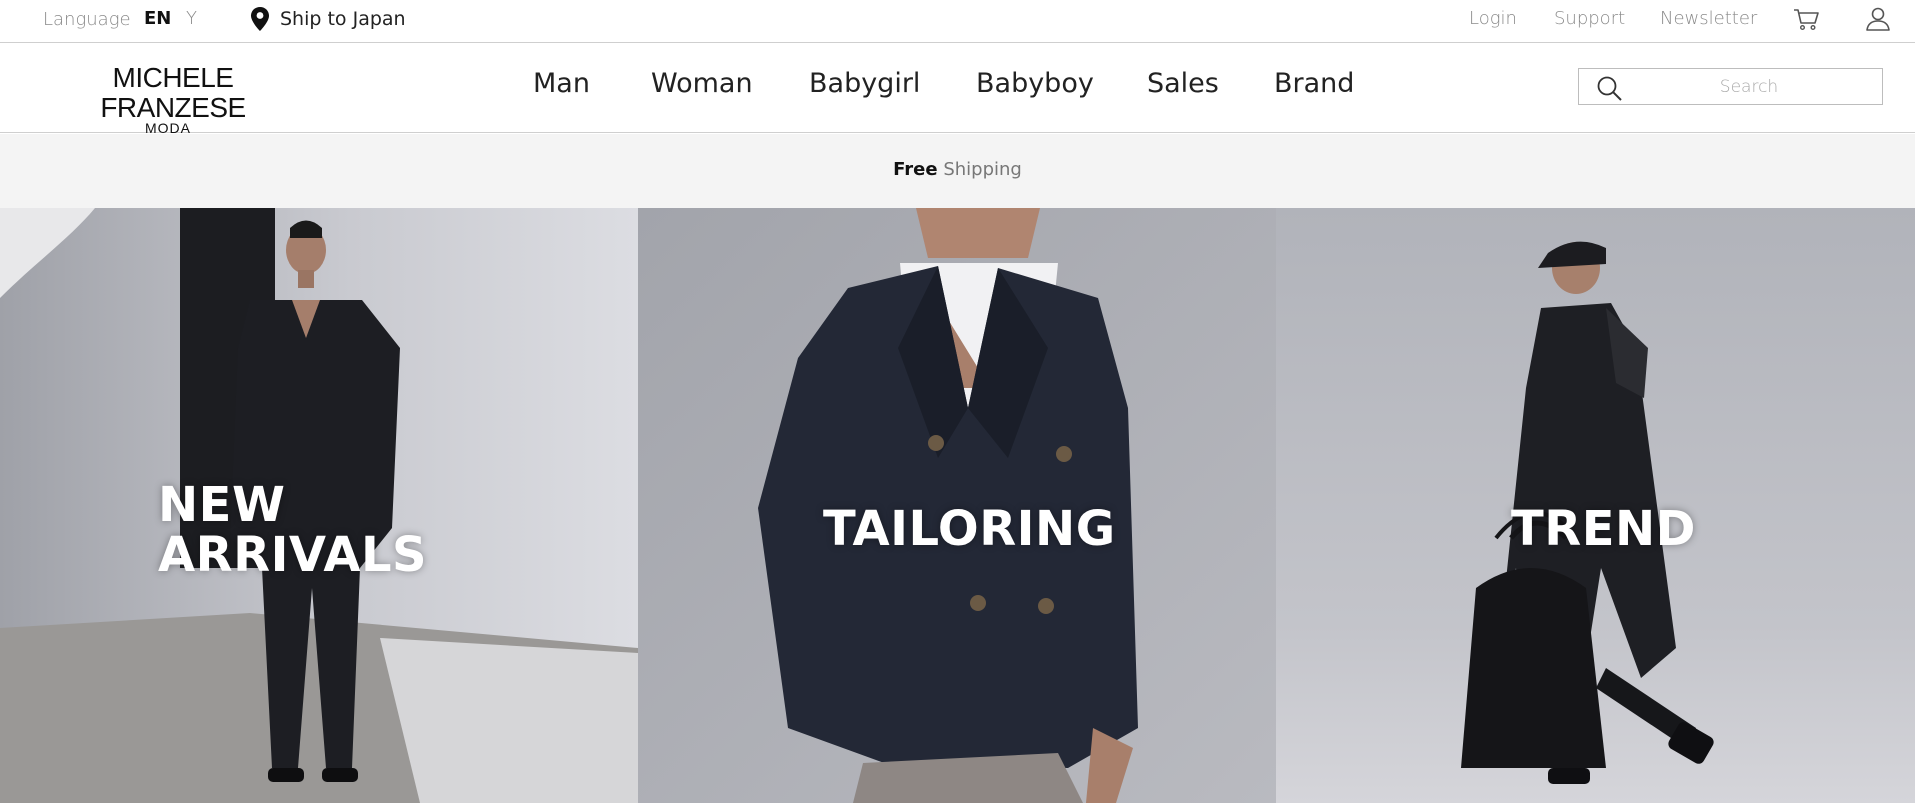 Image resolution: width=1915 pixels, height=803 pixels. Describe the element at coordinates (1806, 19) in the screenshot. I see `cart-icon` at that location.